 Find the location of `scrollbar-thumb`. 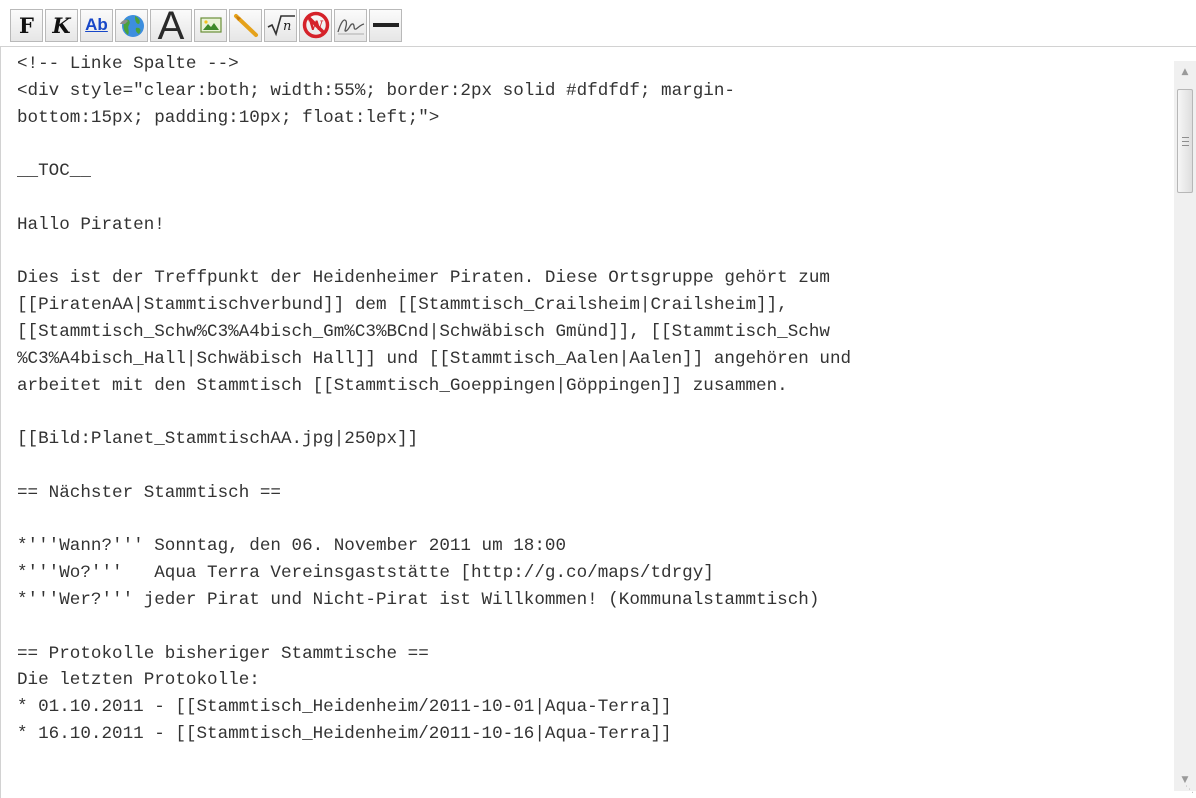

scrollbar-thumb is located at coordinates (1185, 141).